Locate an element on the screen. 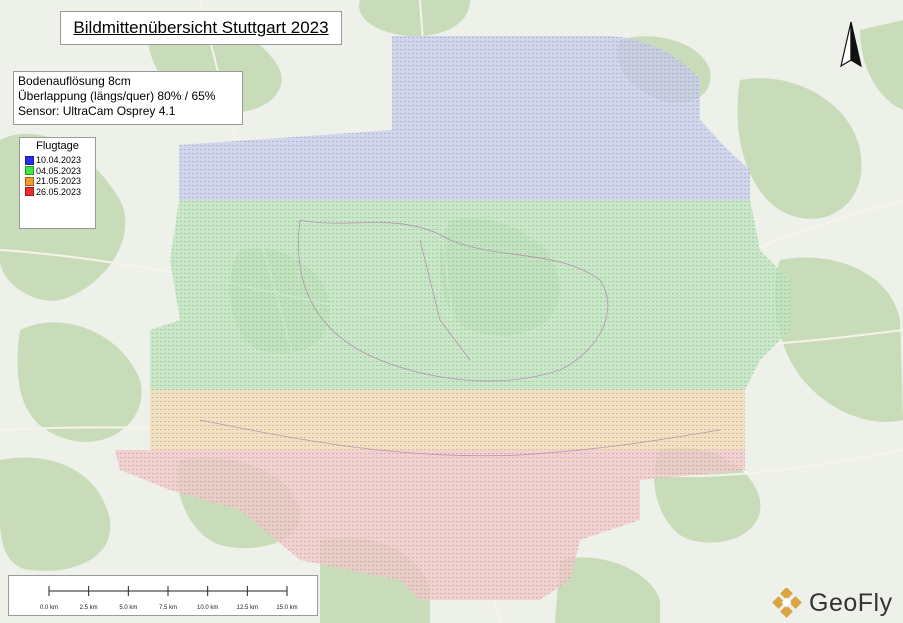  legend-item: 21.05.2023 is located at coordinates (57, 181).